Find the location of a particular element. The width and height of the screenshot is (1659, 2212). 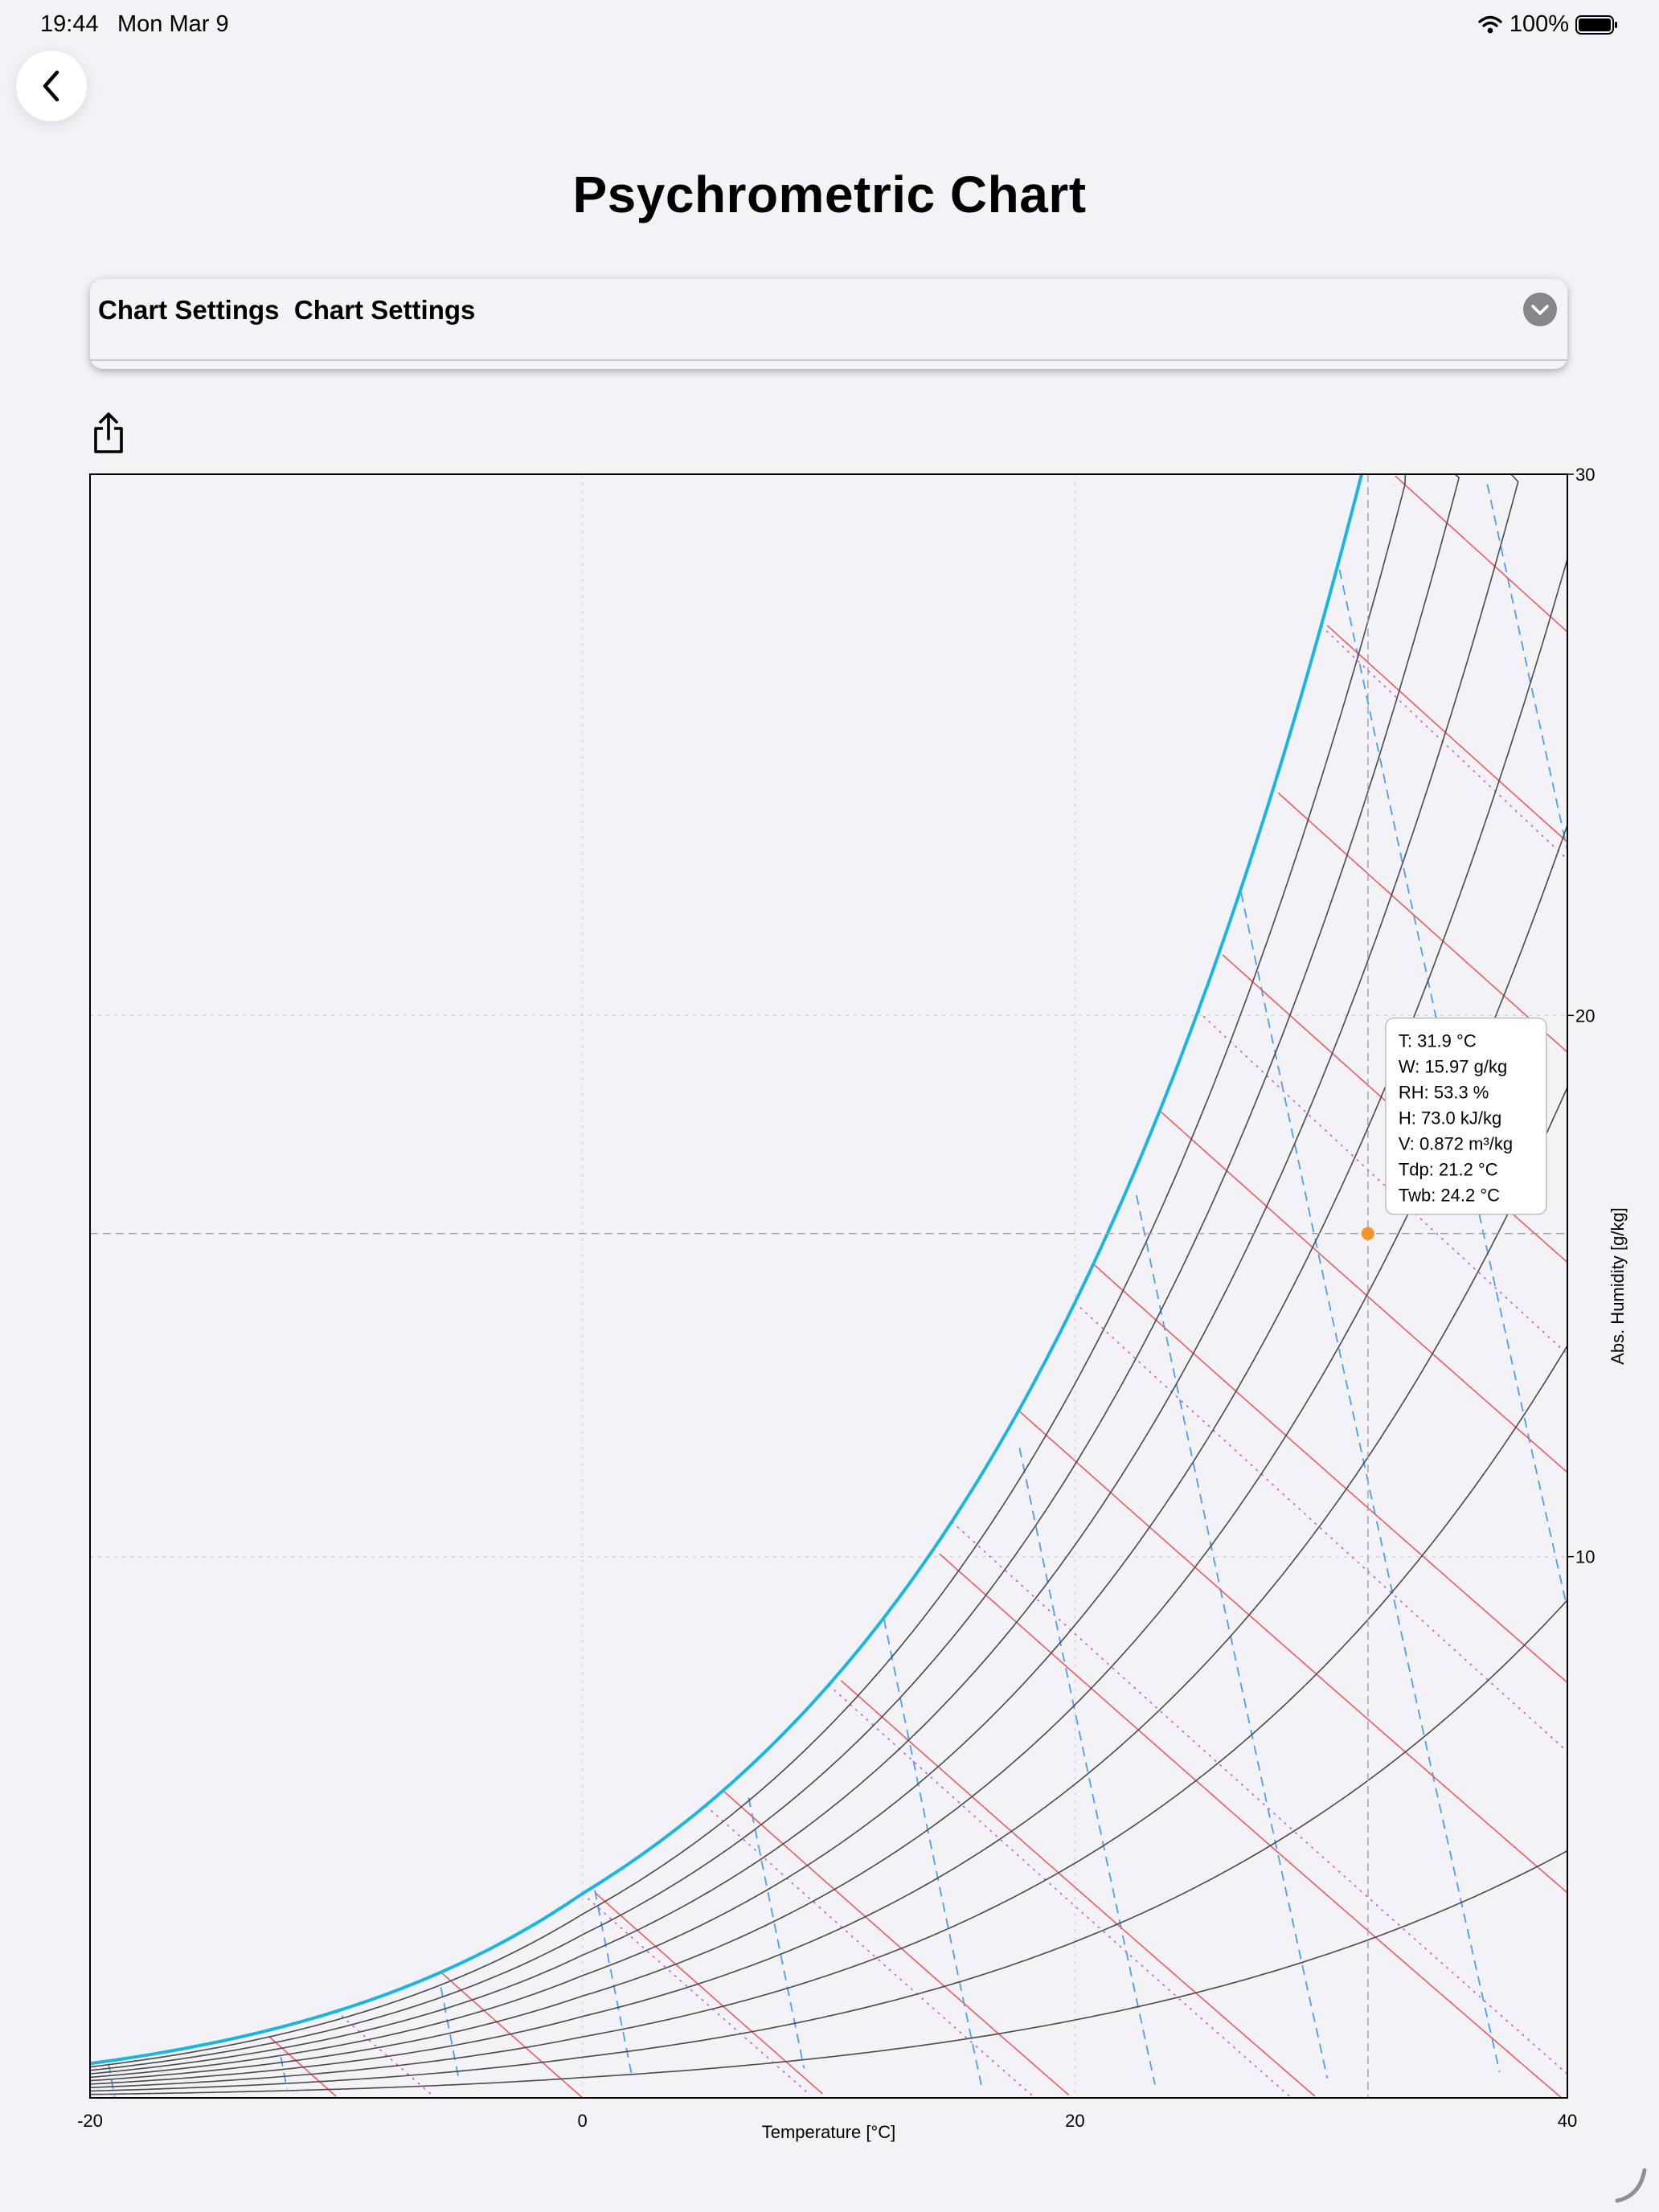

tooltip-line: H: 73.0 kJ/kg is located at coordinates (1450, 1118).